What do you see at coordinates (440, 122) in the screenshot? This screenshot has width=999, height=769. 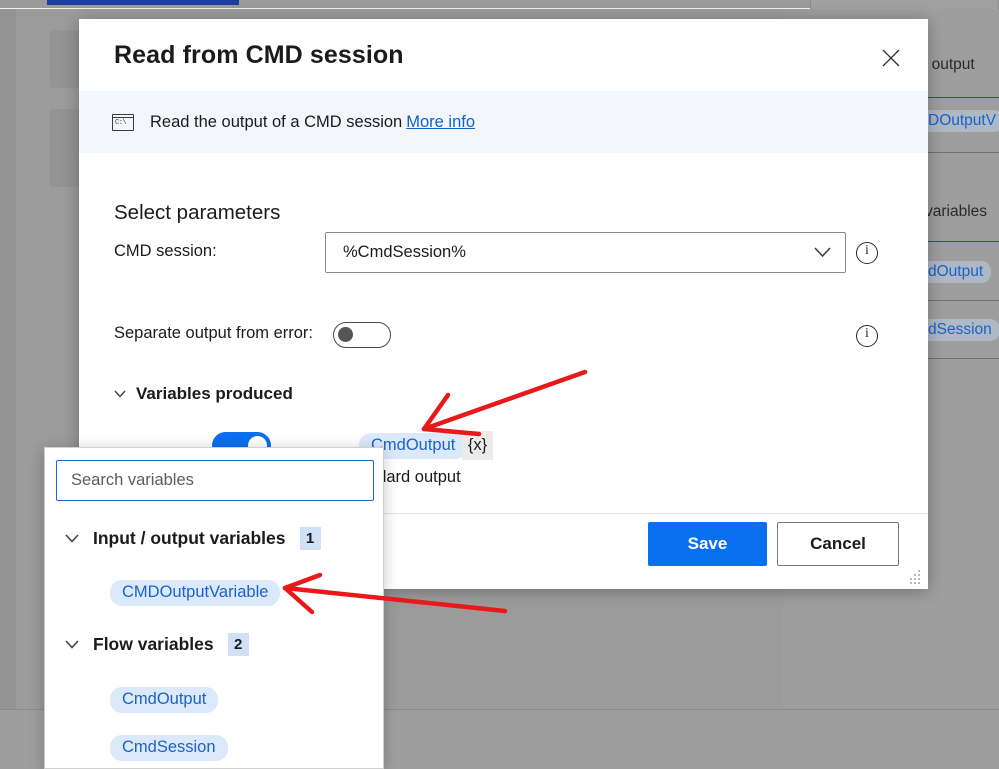 I see `more-info-link: More info` at bounding box center [440, 122].